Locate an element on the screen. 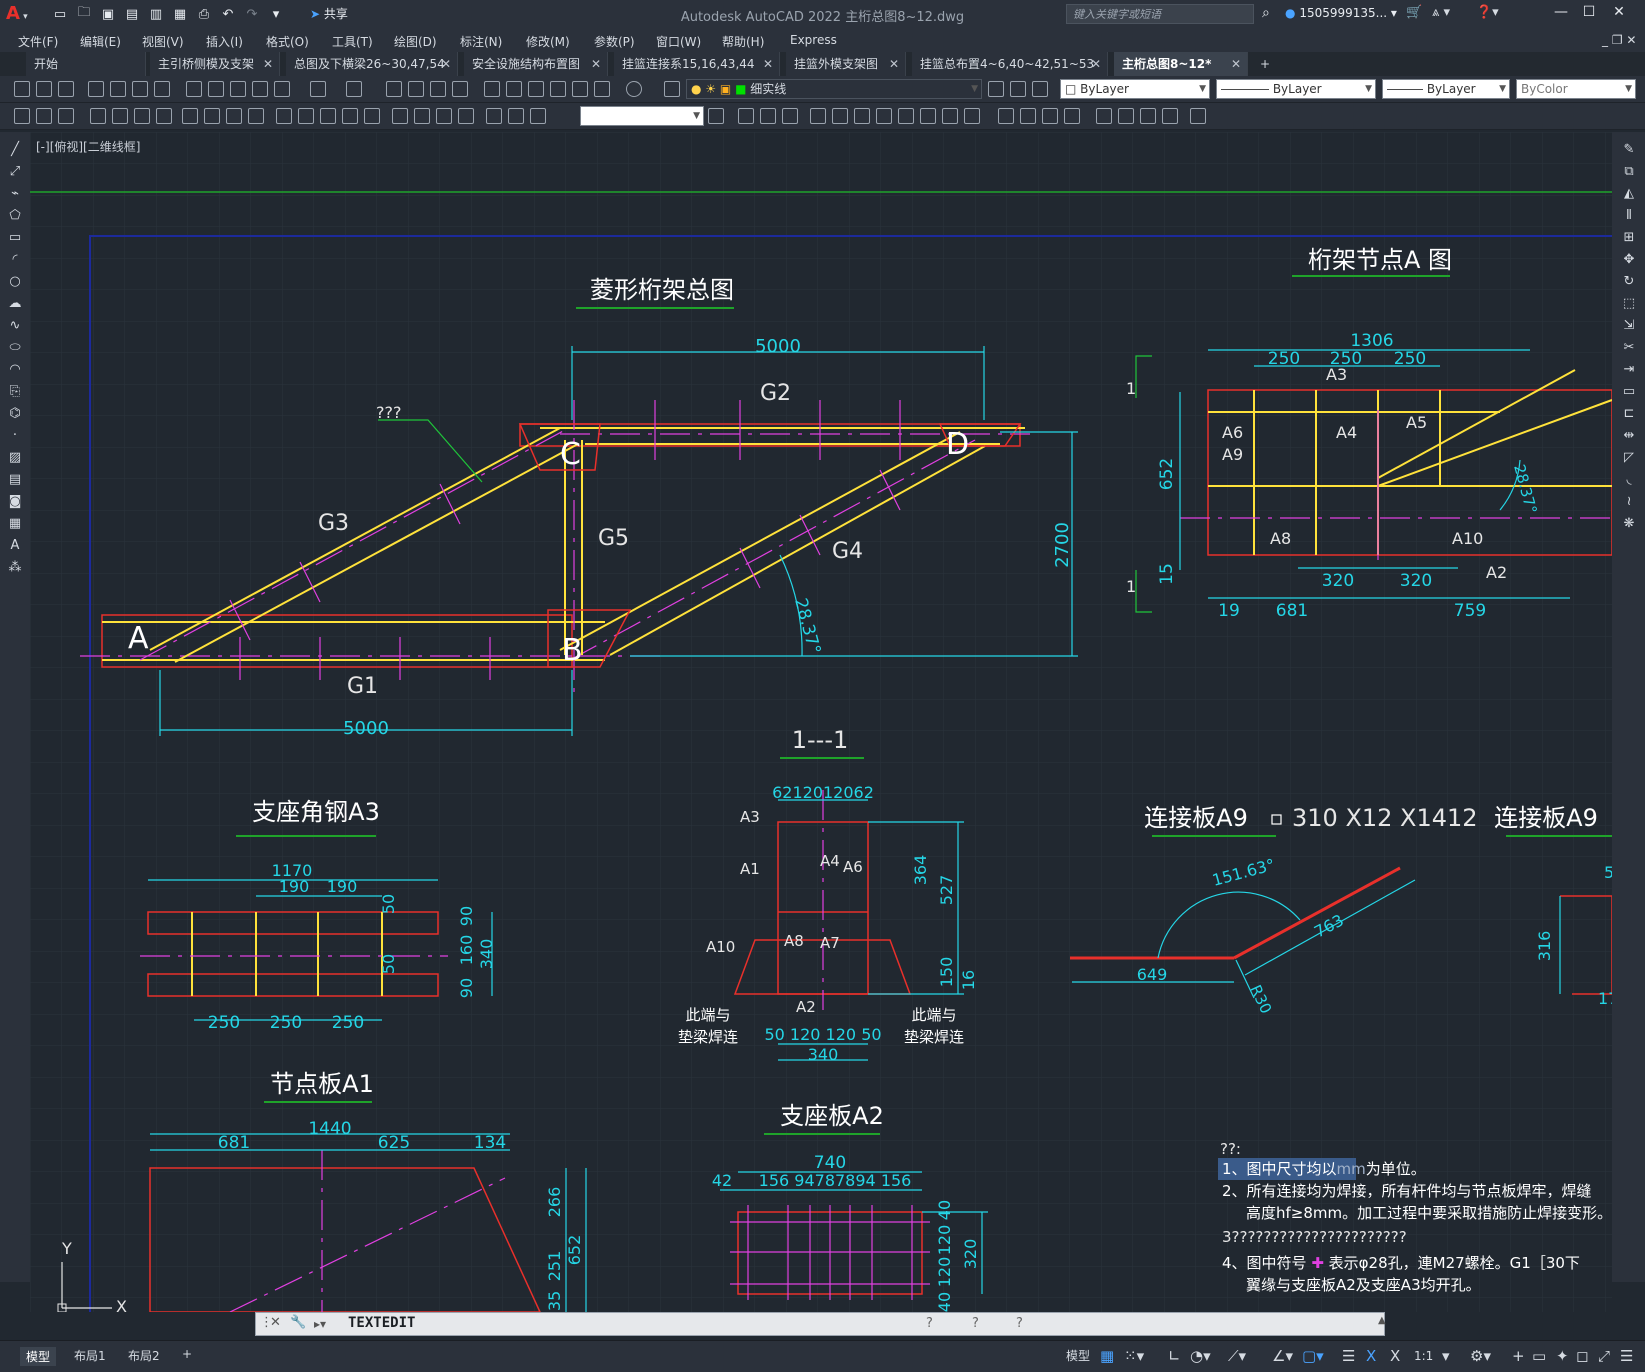 The image size is (1645, 1372). inspect-icon is located at coordinates (444, 116).